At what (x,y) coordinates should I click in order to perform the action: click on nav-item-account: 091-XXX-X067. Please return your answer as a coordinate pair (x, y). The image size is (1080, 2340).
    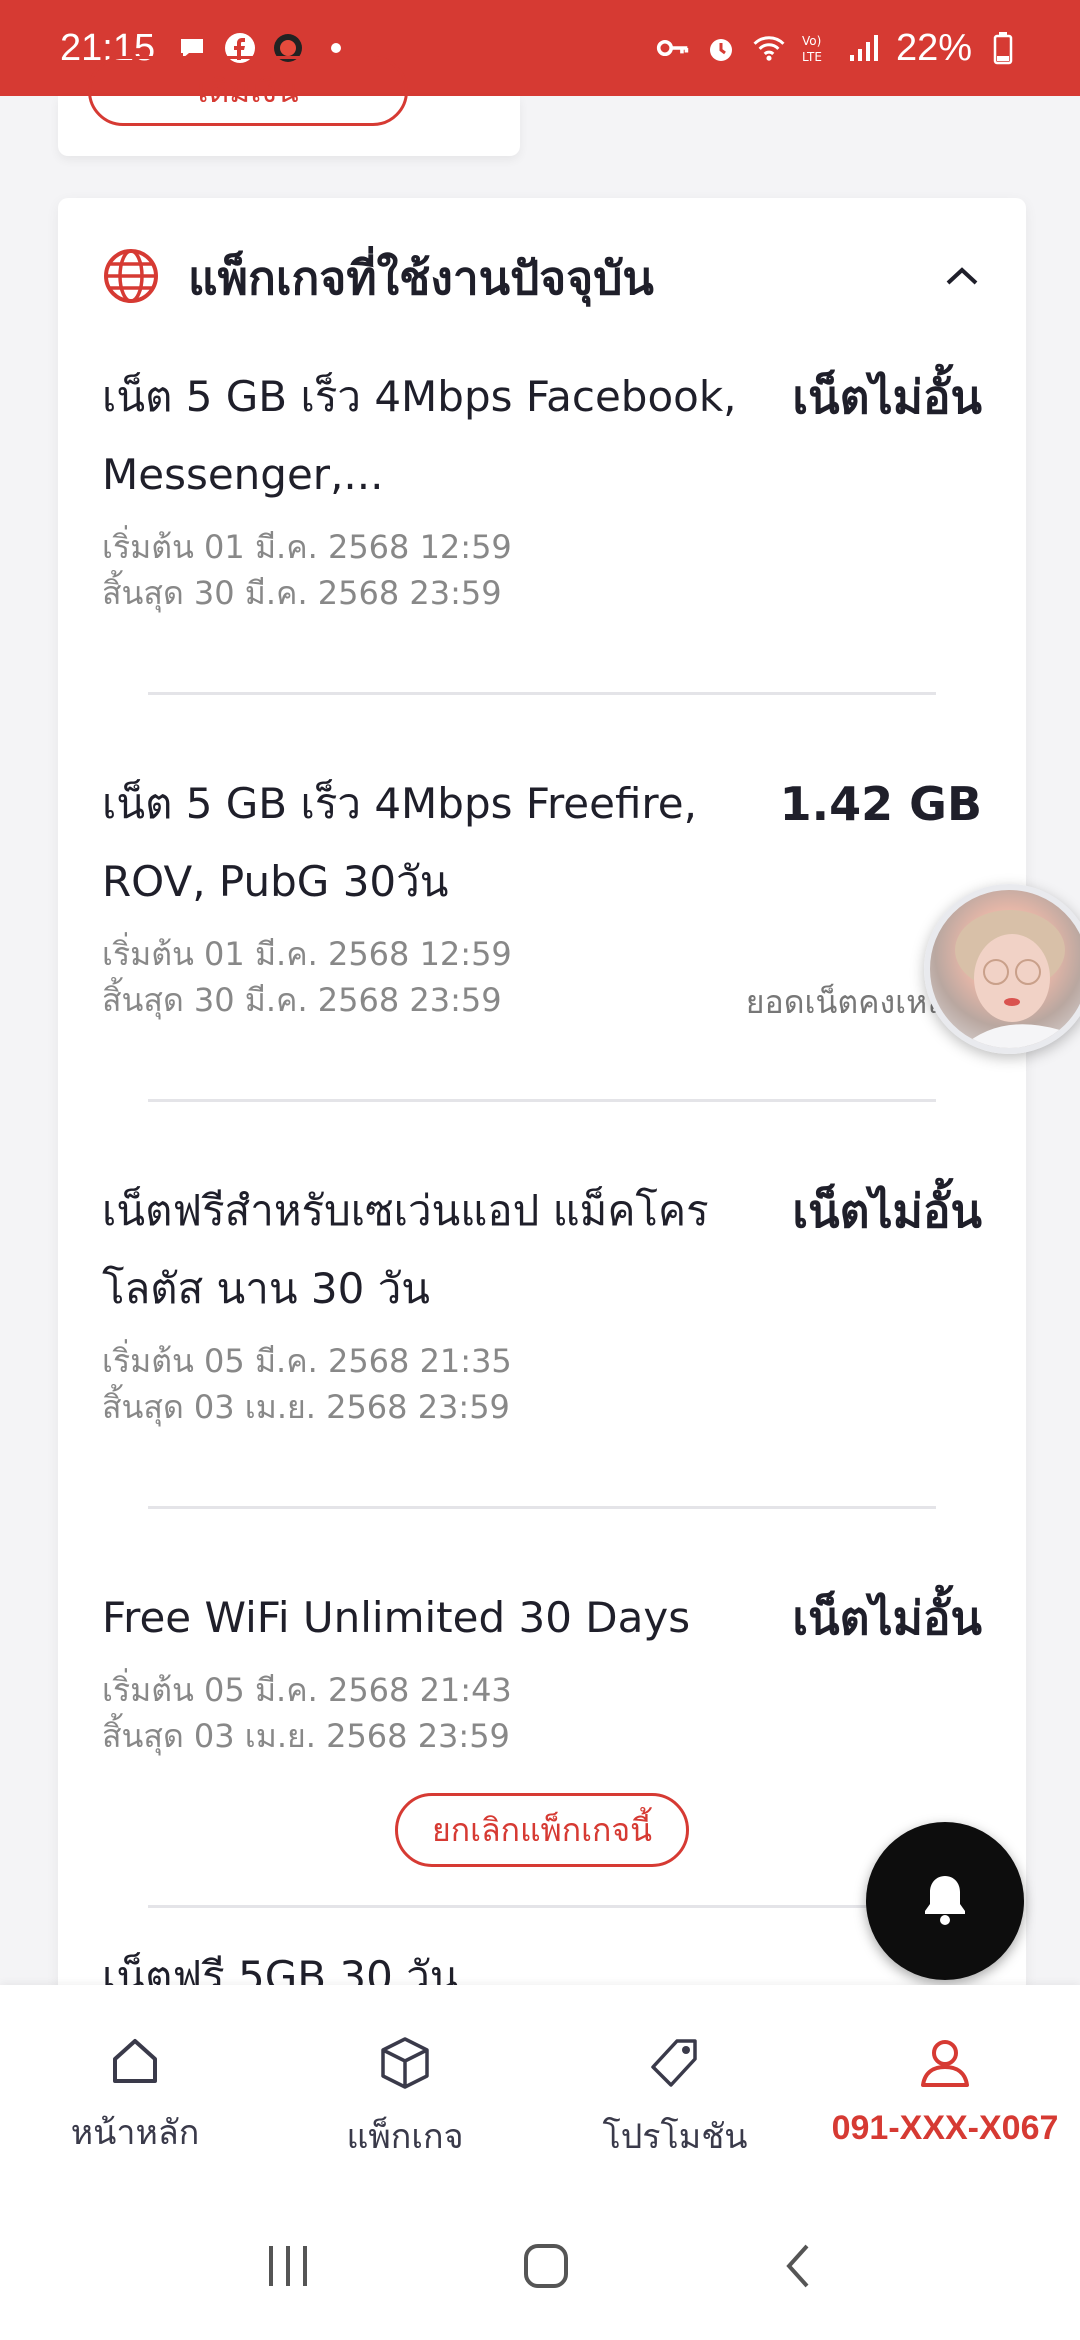
    Looking at the image, I should click on (945, 2090).